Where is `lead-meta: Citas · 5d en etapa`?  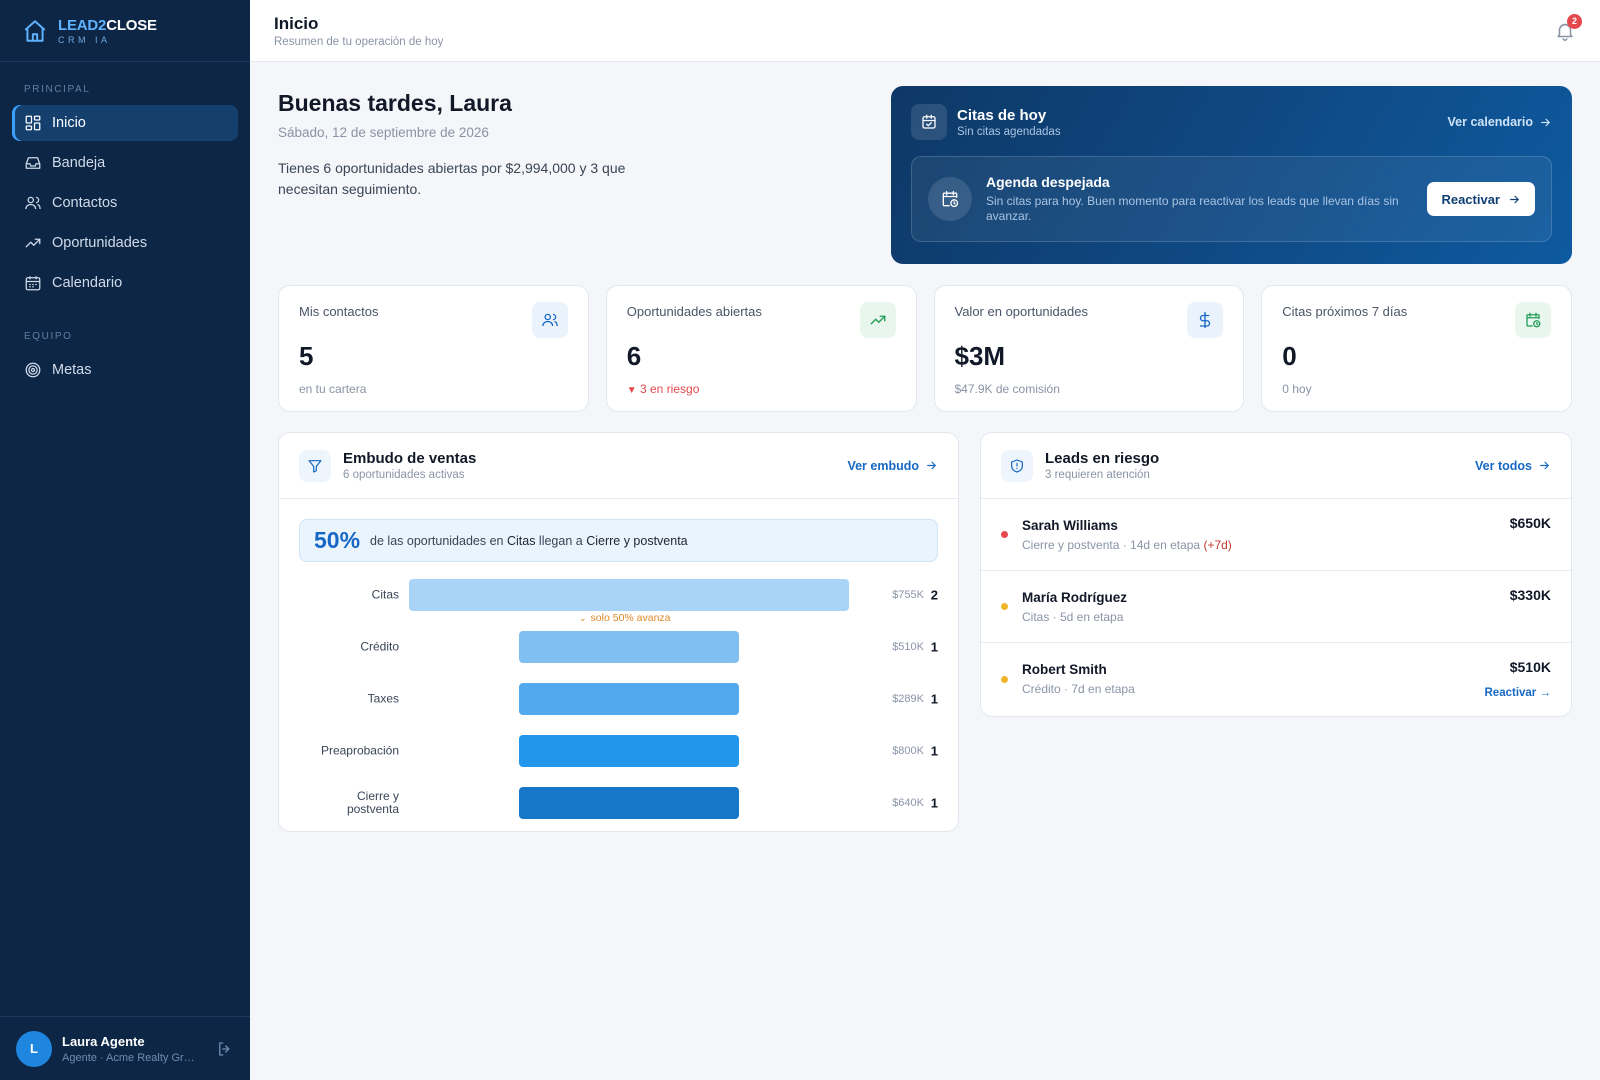
lead-meta: Citas · 5d en etapa is located at coordinates (1073, 616).